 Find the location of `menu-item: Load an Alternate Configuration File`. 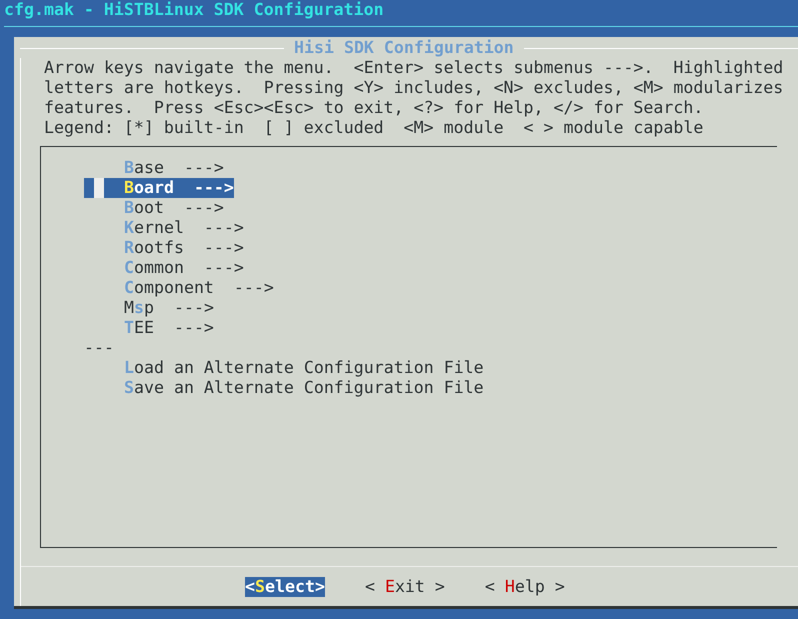

menu-item: Load an Alternate Configuration File is located at coordinates (284, 368).